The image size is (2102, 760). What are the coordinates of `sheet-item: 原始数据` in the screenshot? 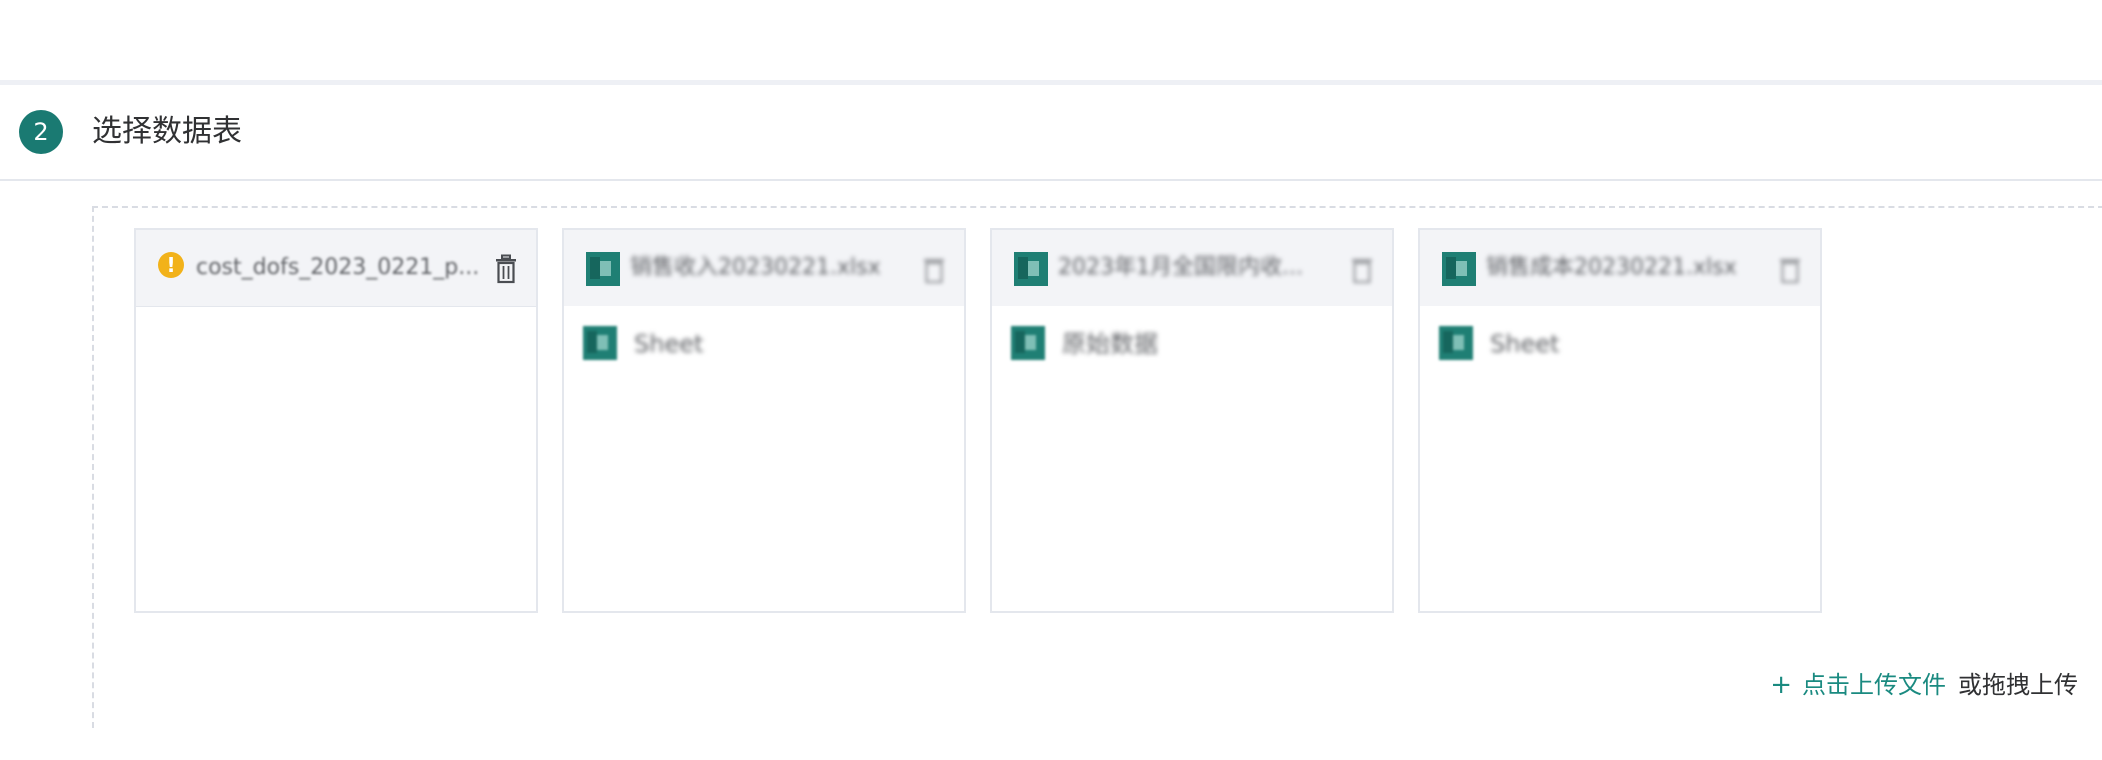 It's located at (1188, 346).